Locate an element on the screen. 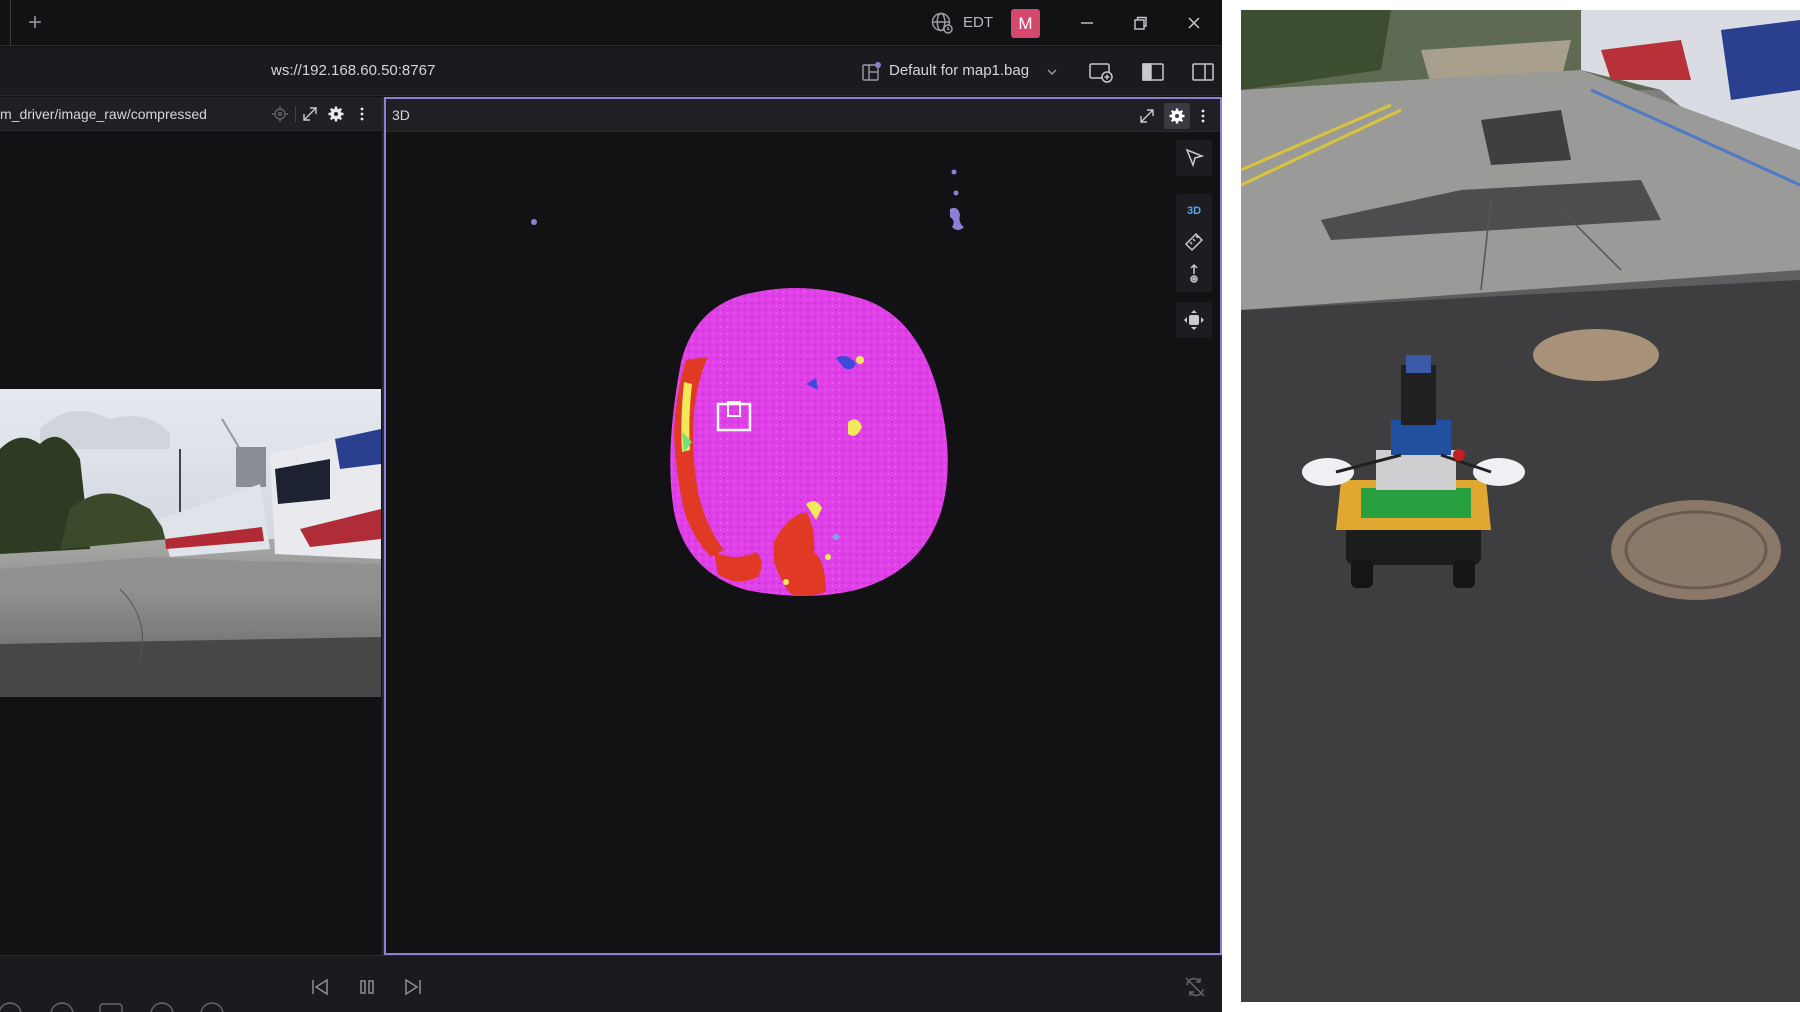 Image resolution: width=1800 pixels, height=1012 pixels. timezone-label: EDT is located at coordinates (978, 22).